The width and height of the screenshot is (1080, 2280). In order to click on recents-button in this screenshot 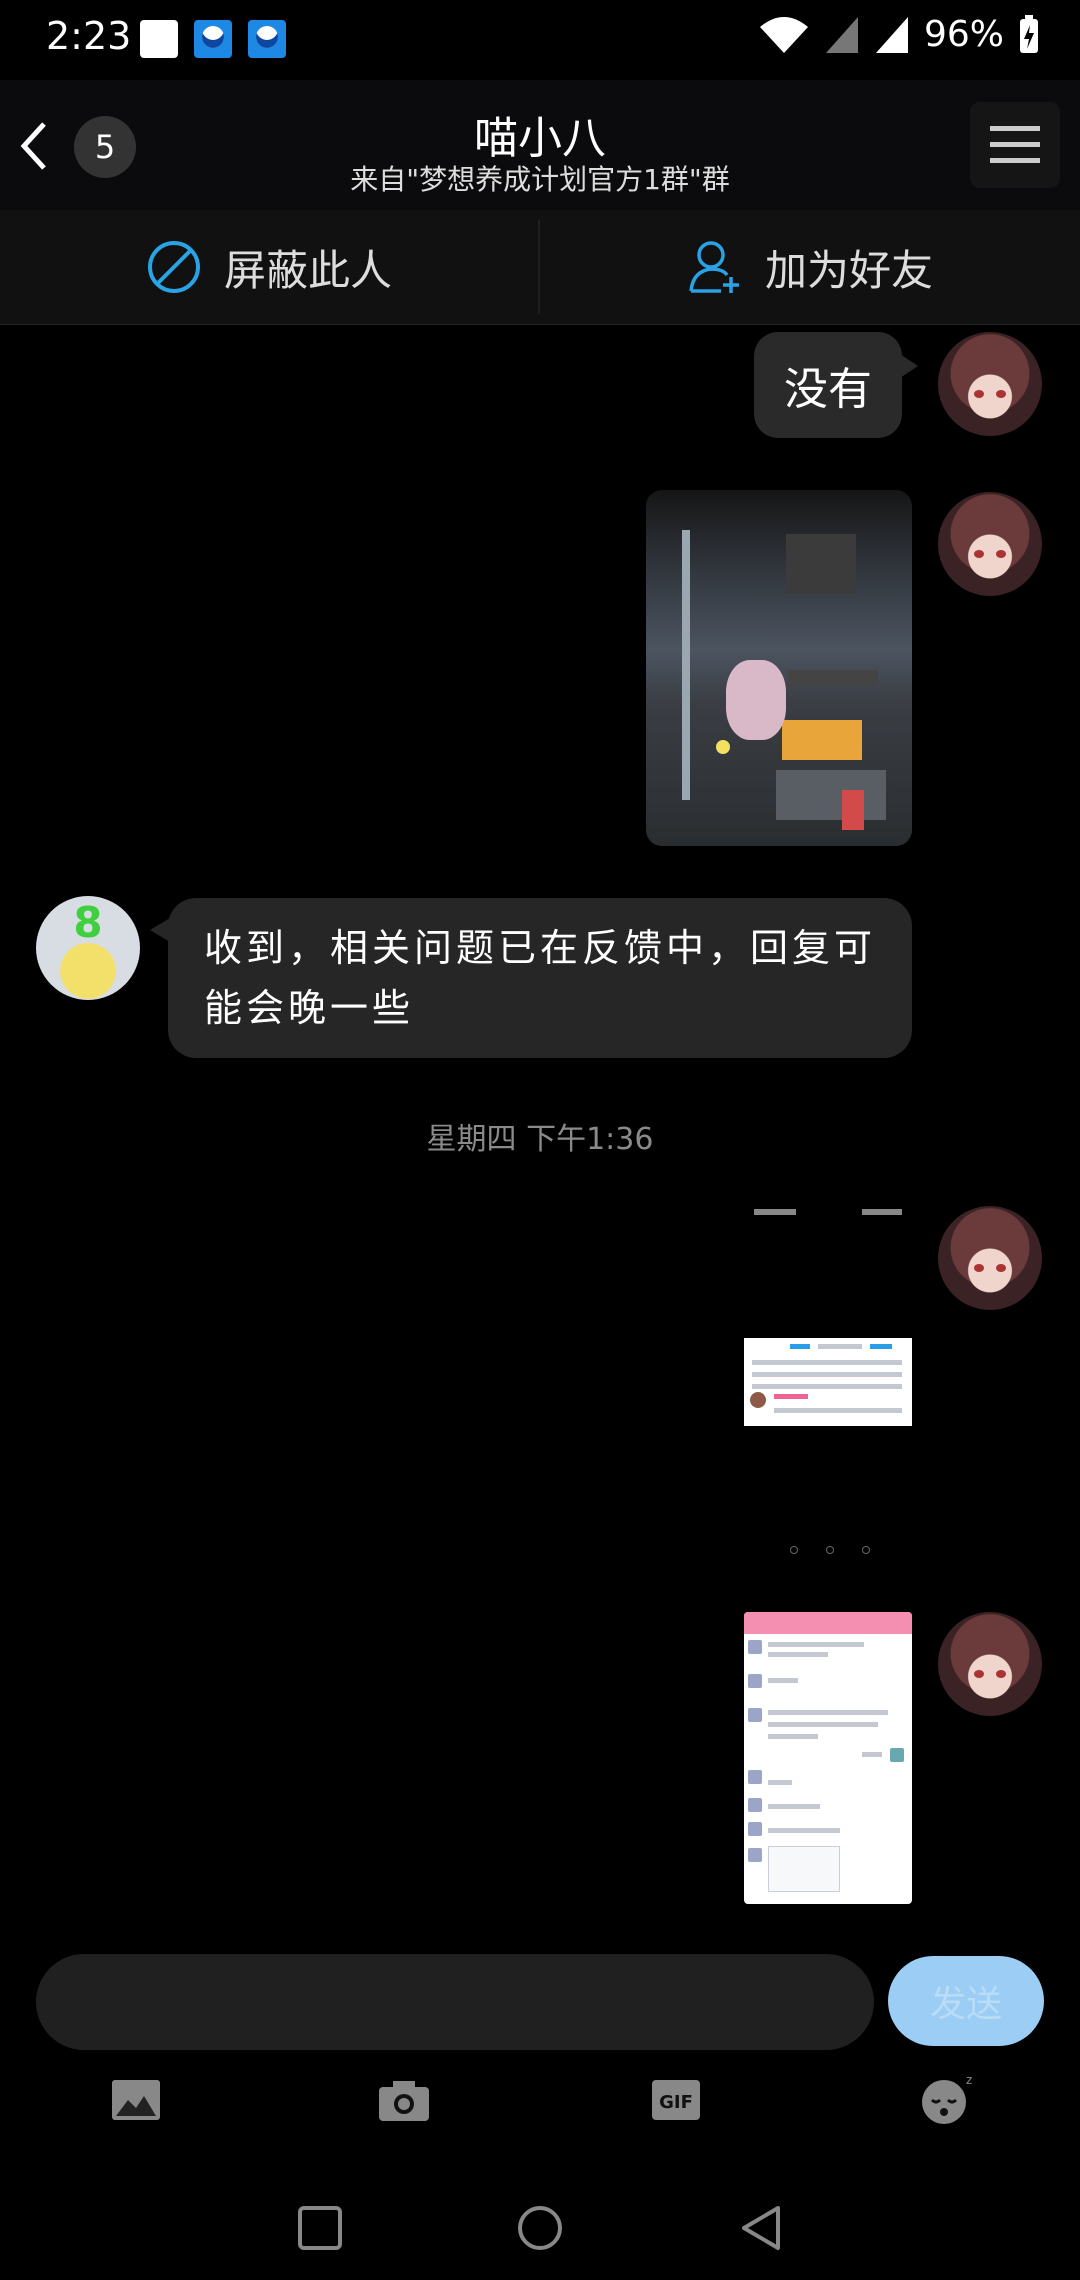, I will do `click(320, 2228)`.